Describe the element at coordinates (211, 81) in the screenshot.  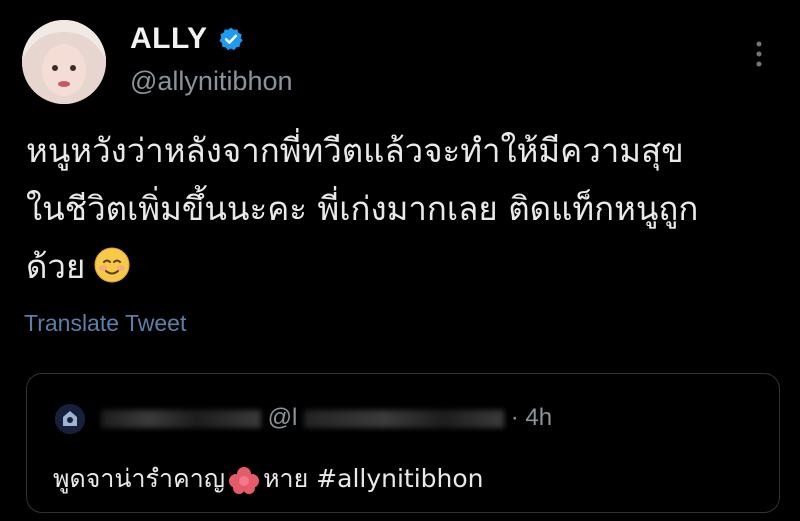
I see `author-handle: @allynitibhon` at that location.